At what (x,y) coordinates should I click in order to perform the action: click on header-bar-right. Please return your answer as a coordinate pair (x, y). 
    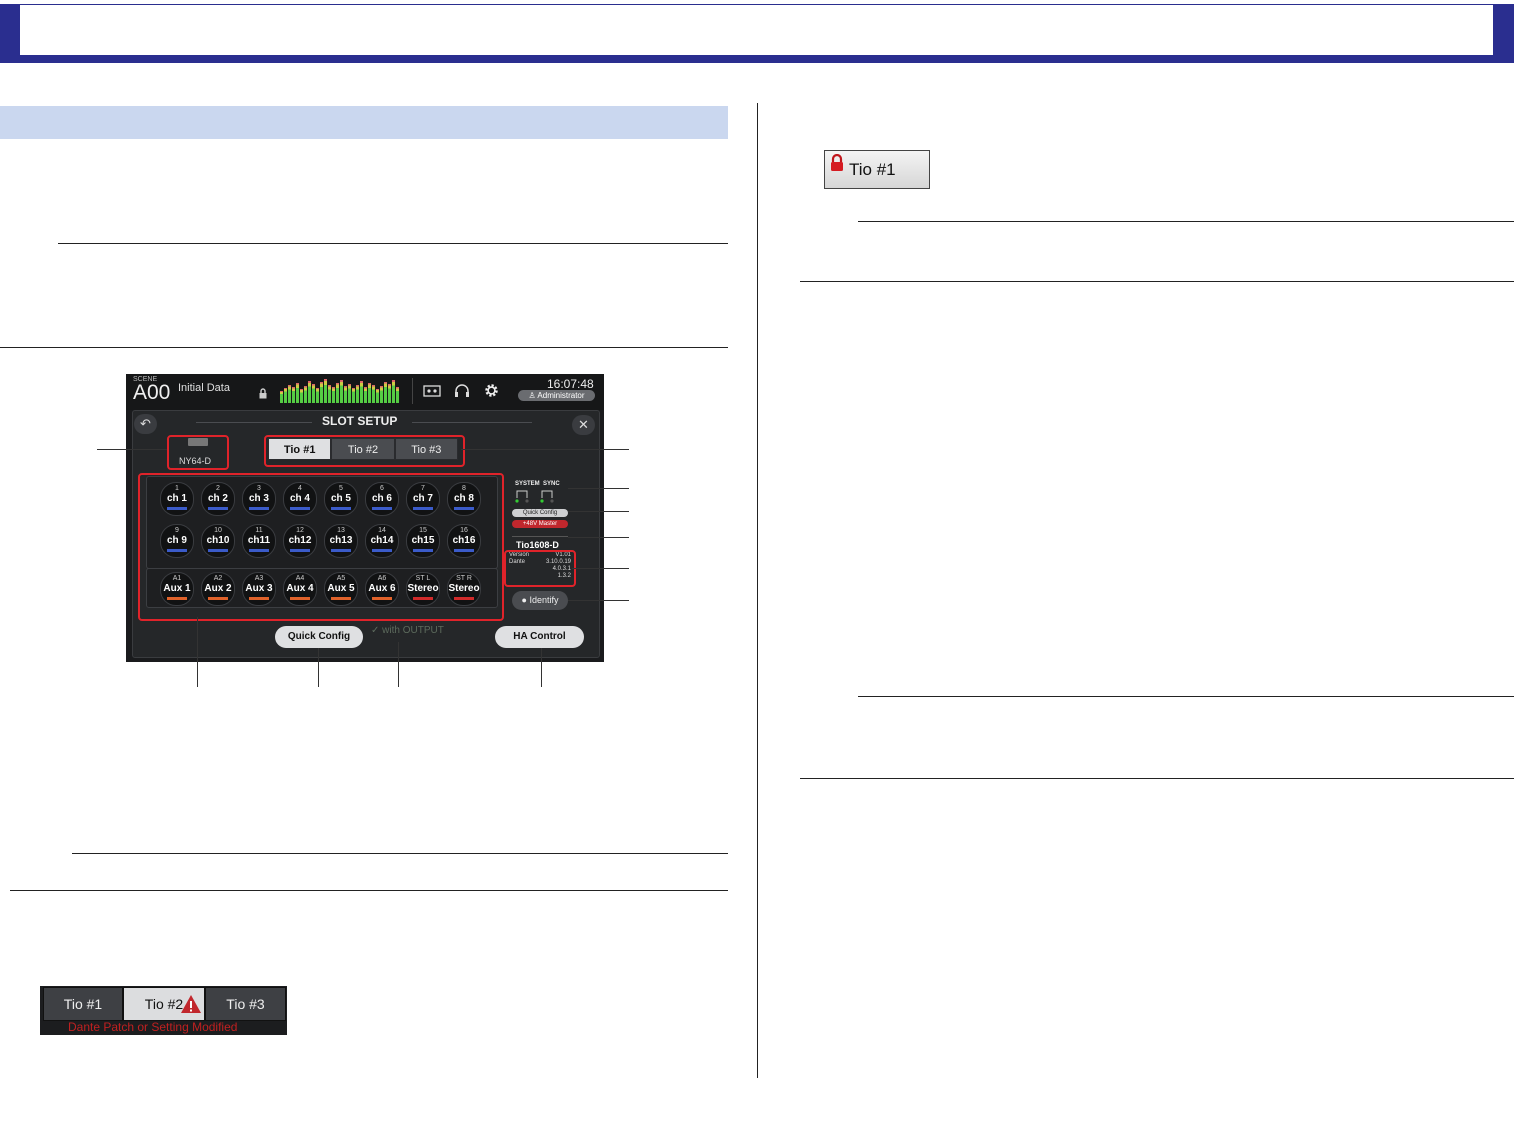
    Looking at the image, I should click on (1503, 30).